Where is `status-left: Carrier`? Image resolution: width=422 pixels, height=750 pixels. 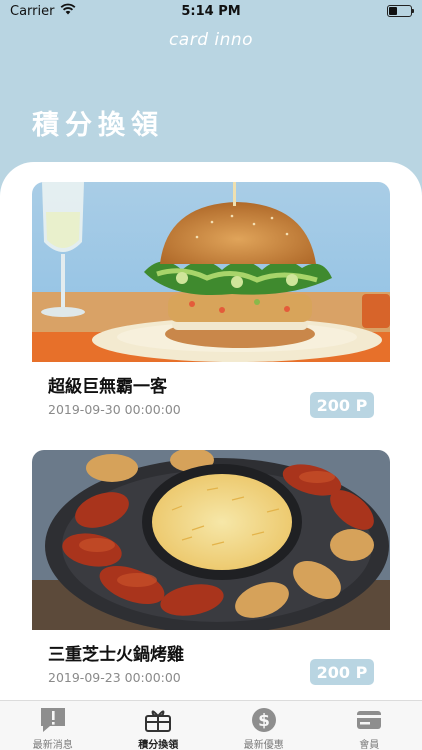 status-left: Carrier is located at coordinates (70, 11).